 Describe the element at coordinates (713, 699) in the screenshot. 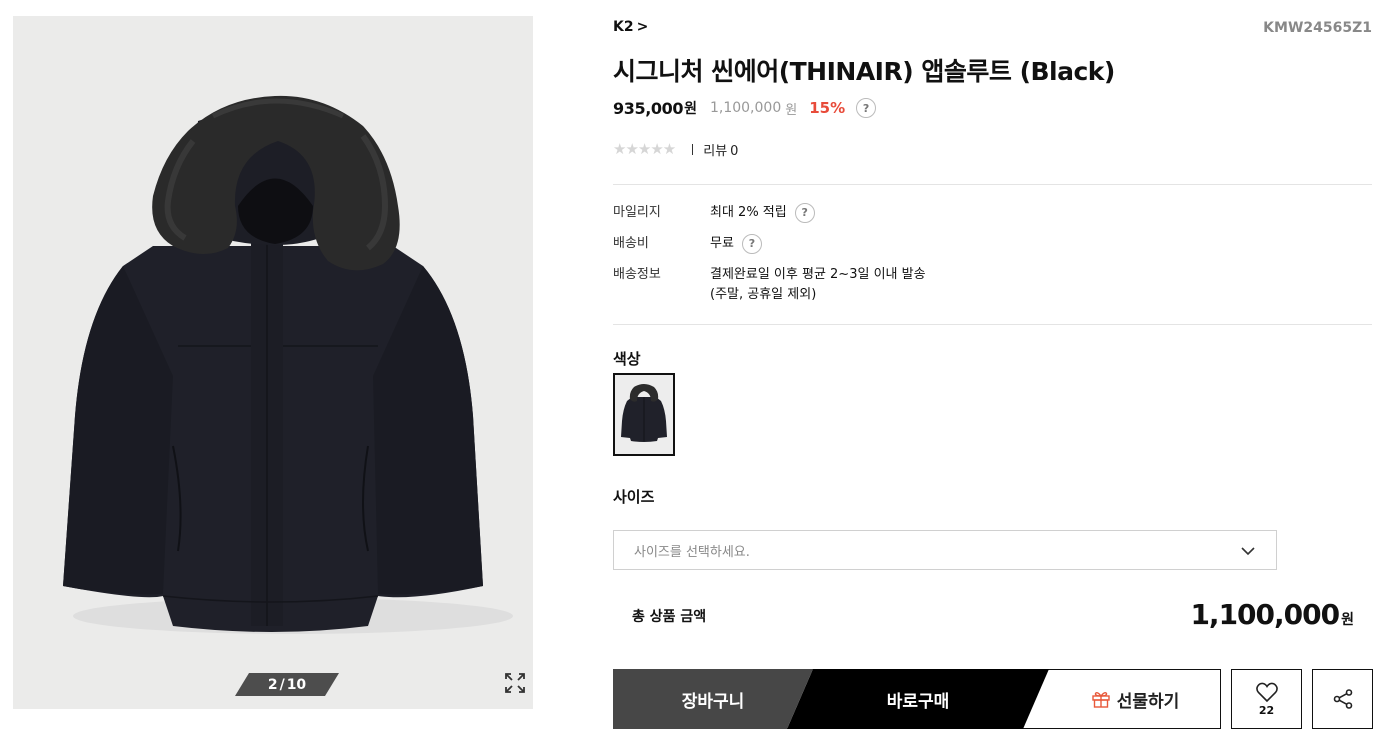

I see `add-to-cart-label: 장바구니` at that location.